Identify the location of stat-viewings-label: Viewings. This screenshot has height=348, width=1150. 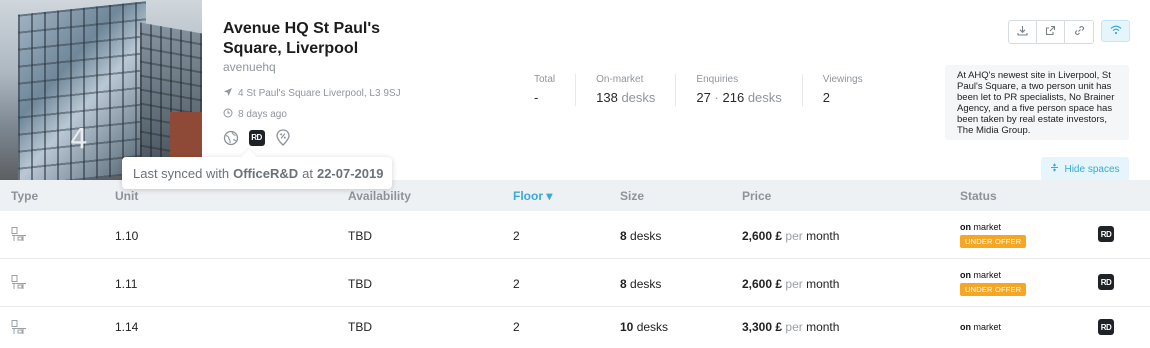
(842, 79).